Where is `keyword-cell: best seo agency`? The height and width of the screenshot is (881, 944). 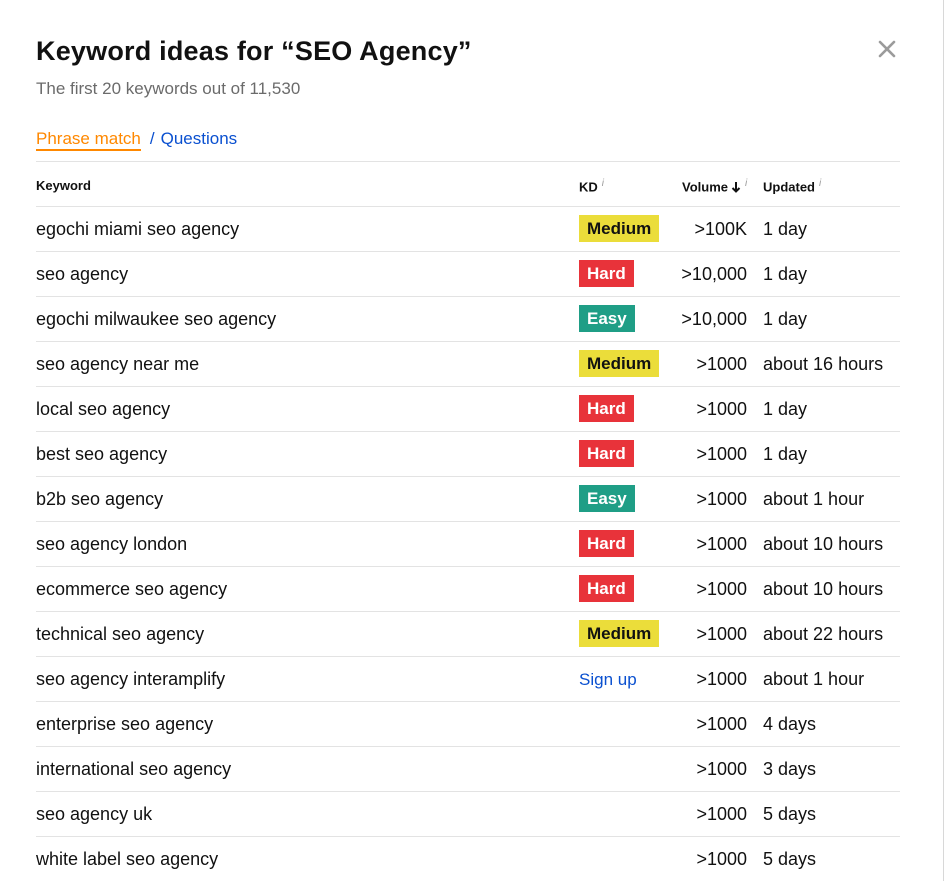
keyword-cell: best seo agency is located at coordinates (101, 454).